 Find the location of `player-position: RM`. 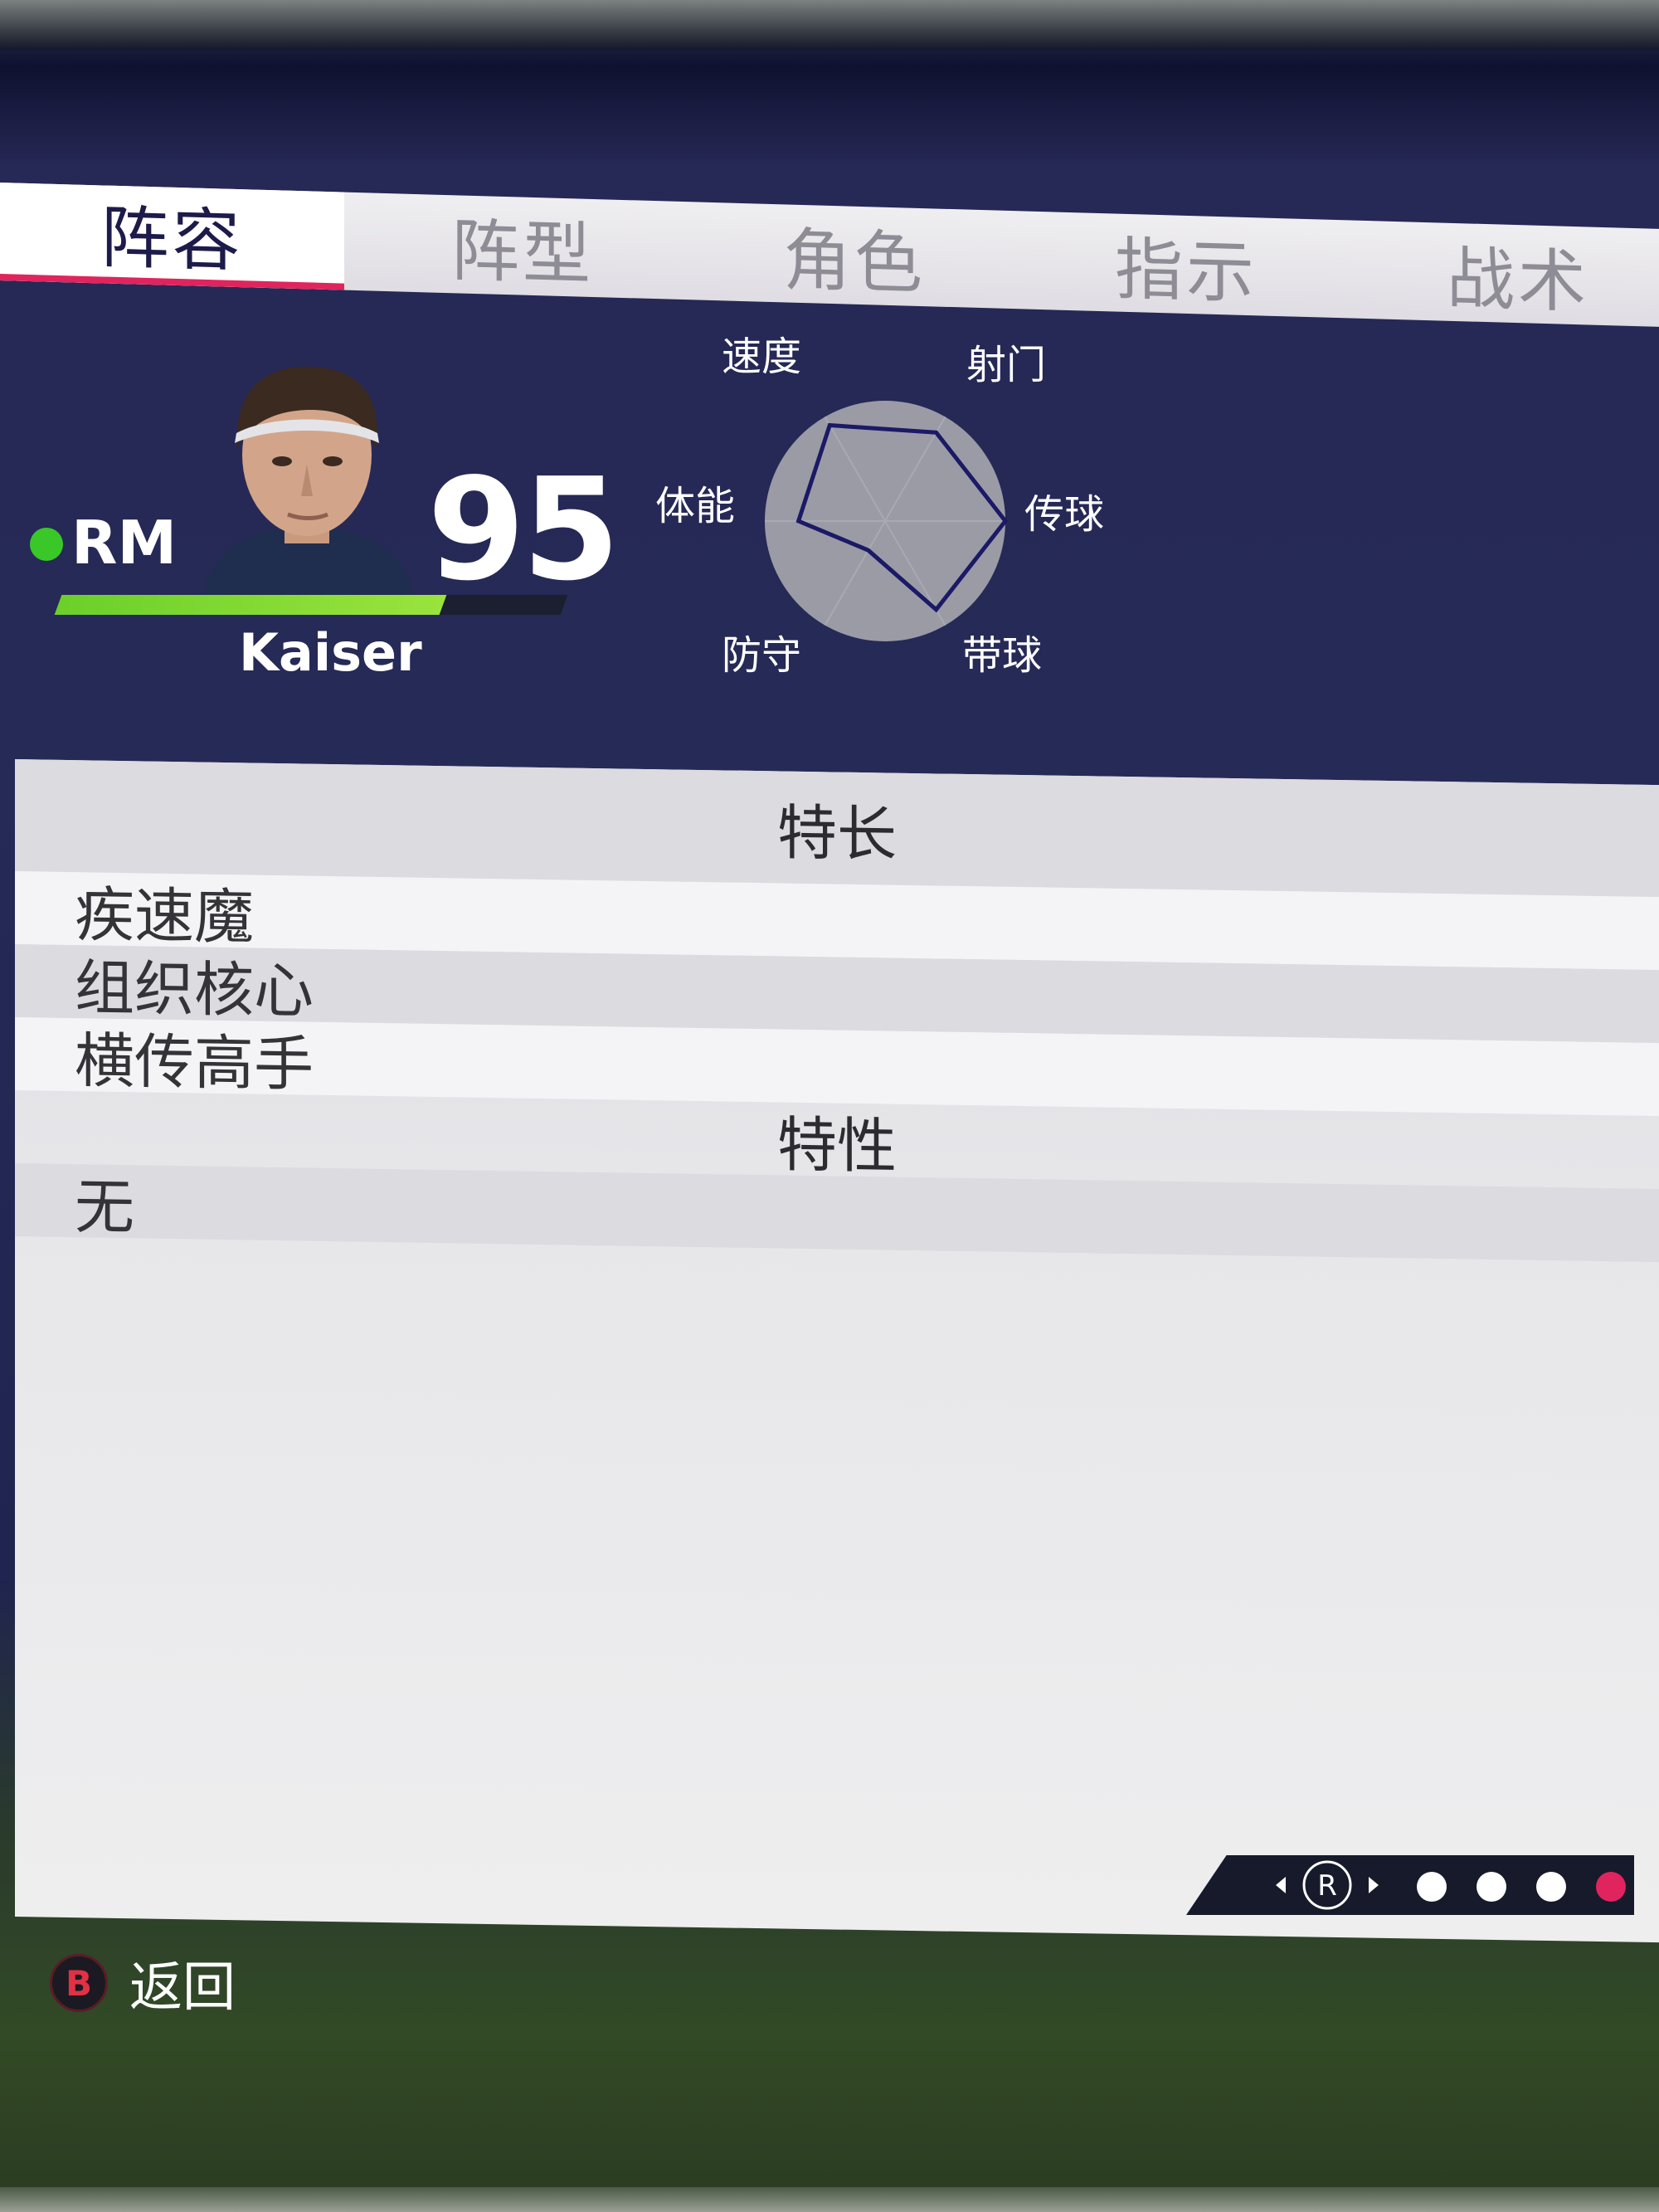

player-position: RM is located at coordinates (125, 542).